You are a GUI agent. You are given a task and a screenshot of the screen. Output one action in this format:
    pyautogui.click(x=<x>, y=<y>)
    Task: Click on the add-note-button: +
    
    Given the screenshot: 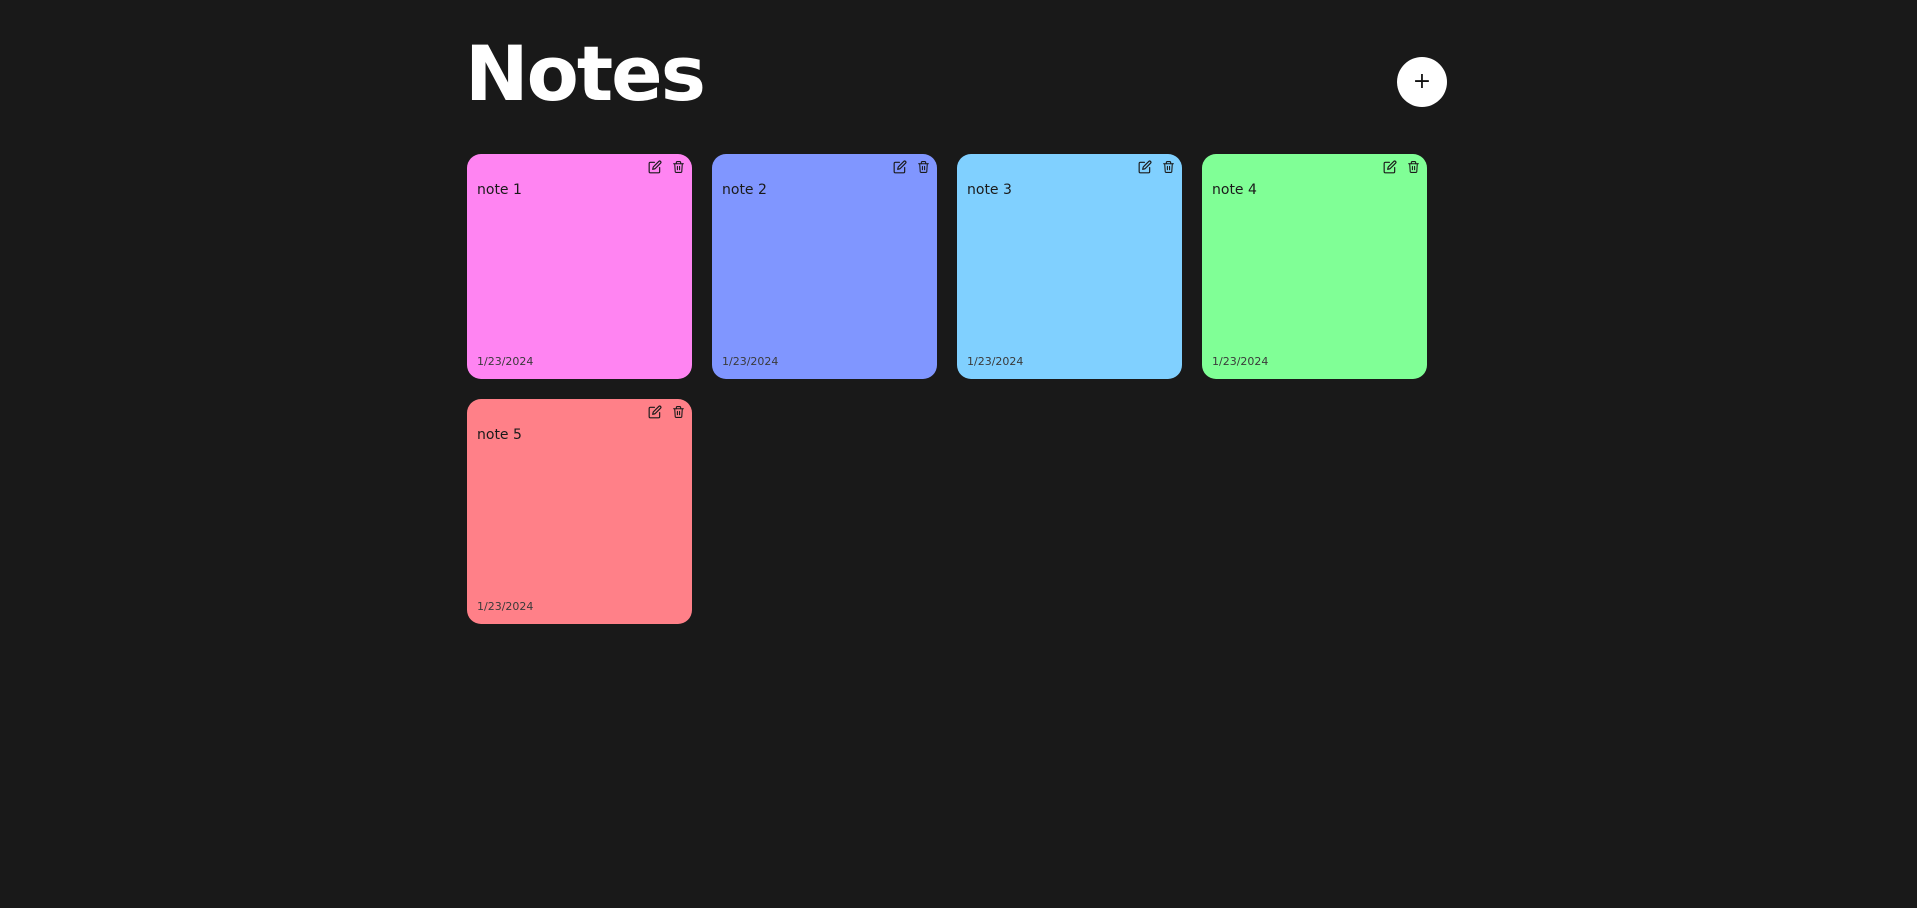 What is the action you would take?
    pyautogui.click(x=1422, y=82)
    